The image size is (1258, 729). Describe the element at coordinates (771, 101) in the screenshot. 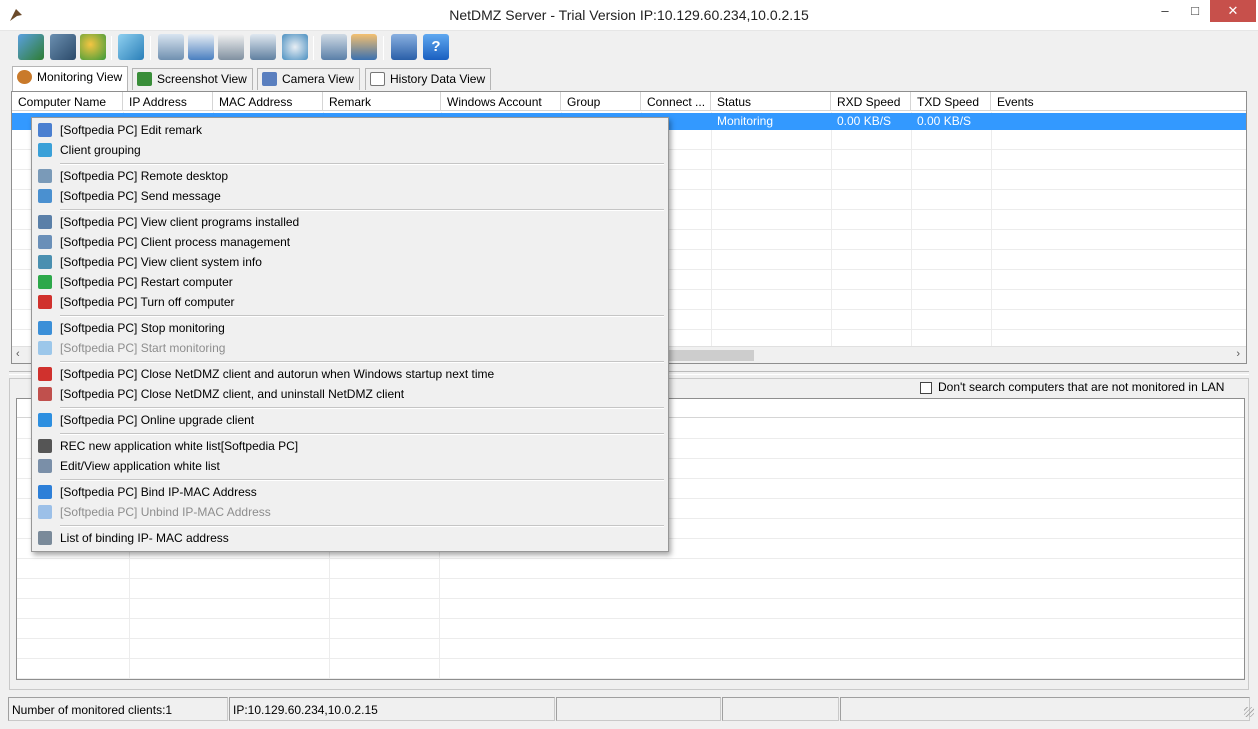

I see `column-status: Status` at that location.